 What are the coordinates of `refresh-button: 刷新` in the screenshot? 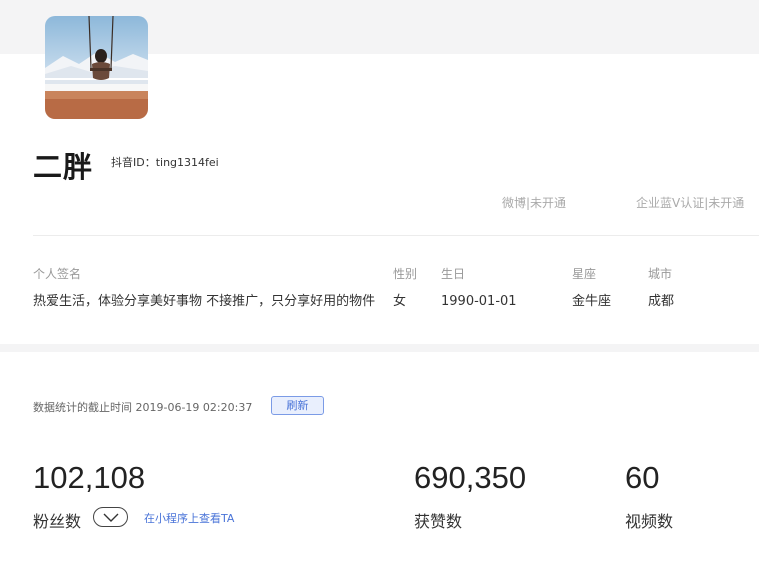 It's located at (297, 405).